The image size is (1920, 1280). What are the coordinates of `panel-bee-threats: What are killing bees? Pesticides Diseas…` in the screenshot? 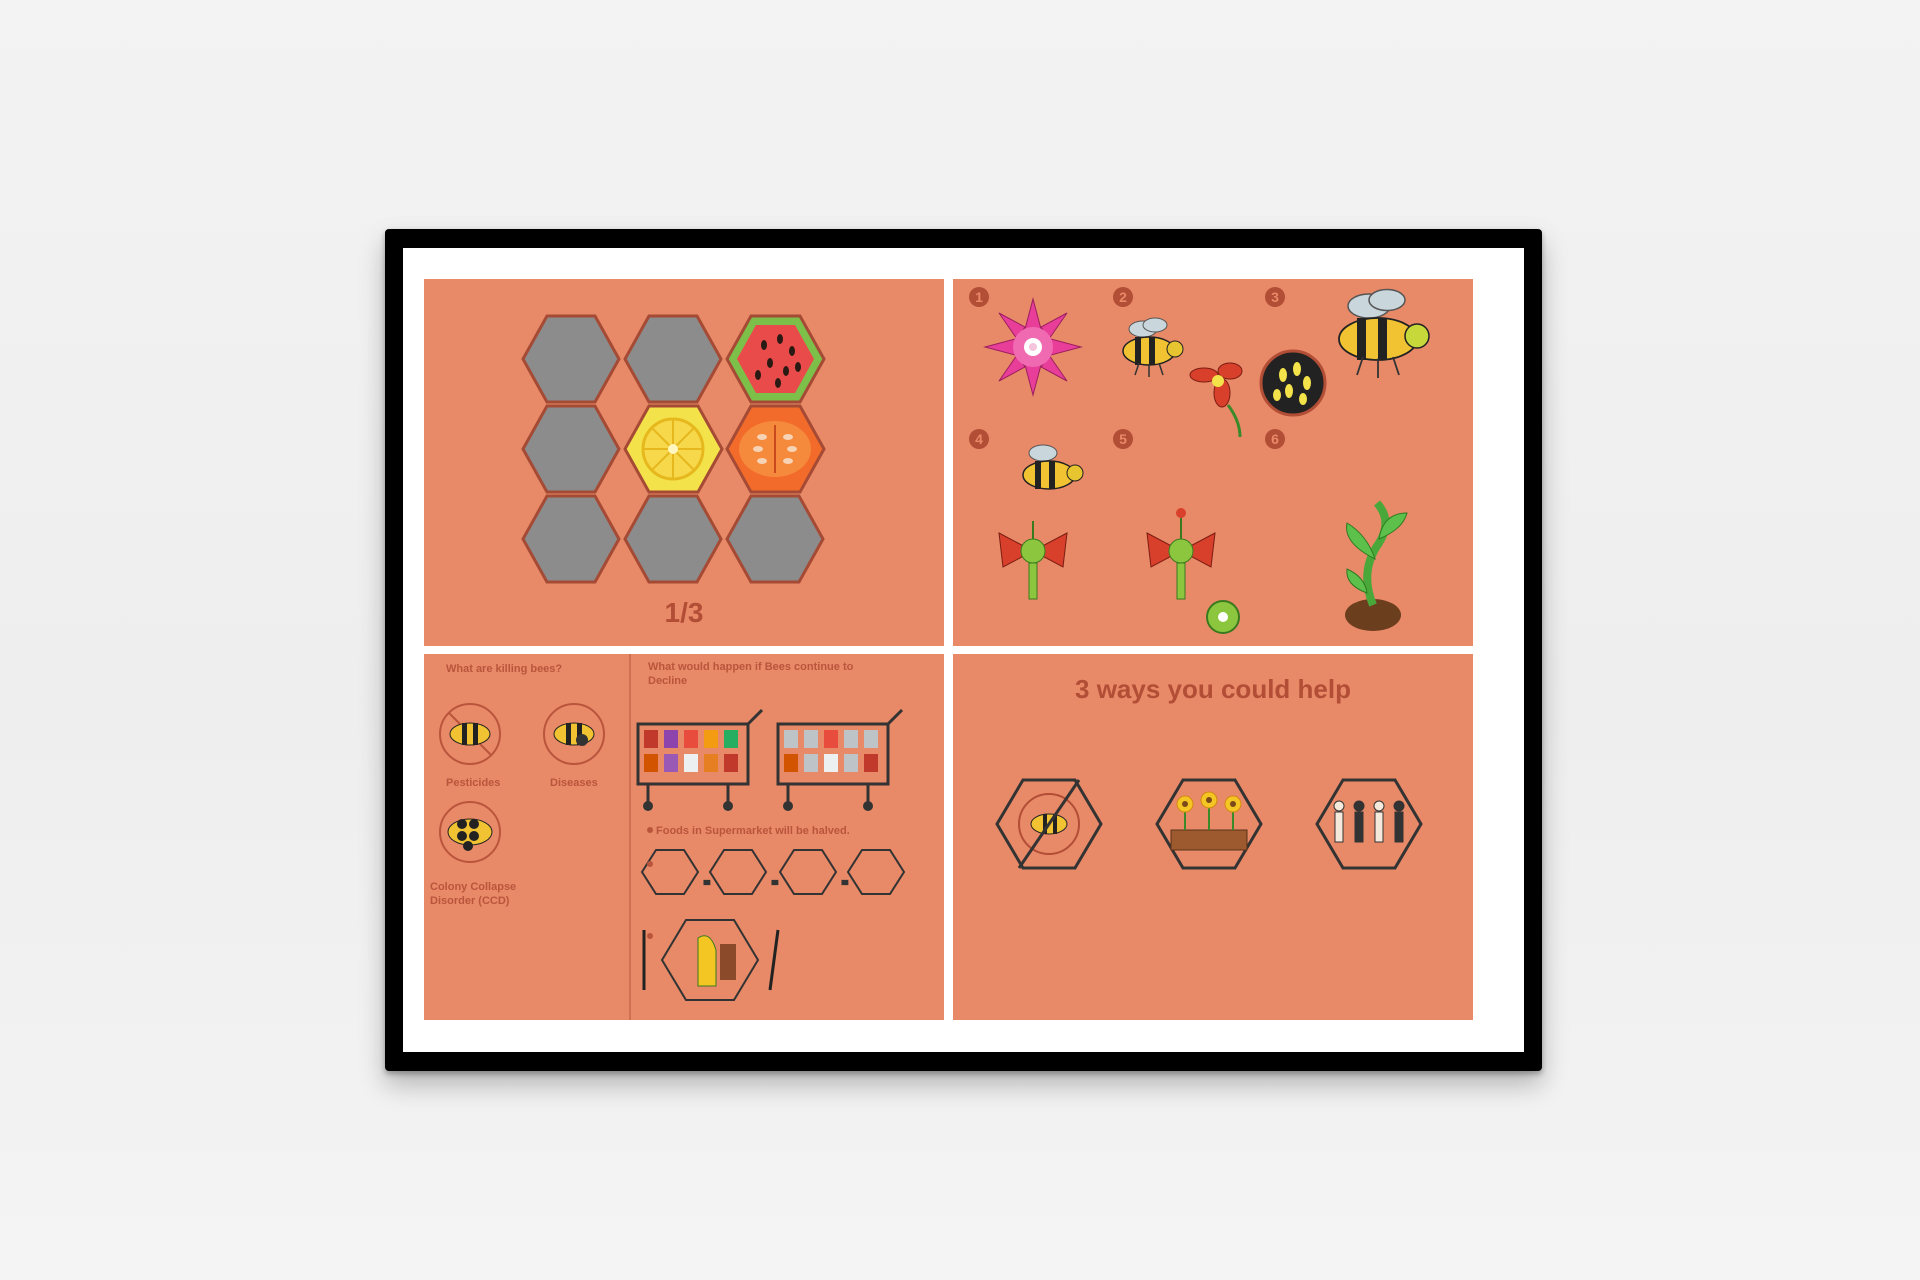 It's located at (684, 837).